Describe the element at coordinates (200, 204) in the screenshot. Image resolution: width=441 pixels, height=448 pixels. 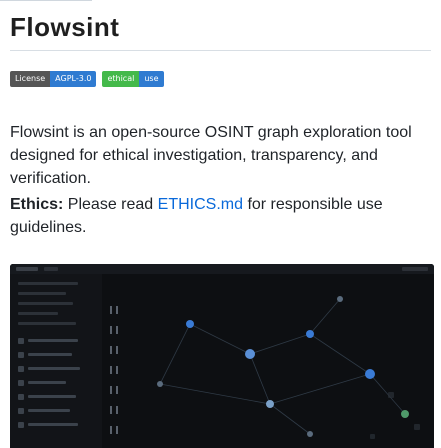
I see `ethics-md-link: ETHICS.md` at that location.